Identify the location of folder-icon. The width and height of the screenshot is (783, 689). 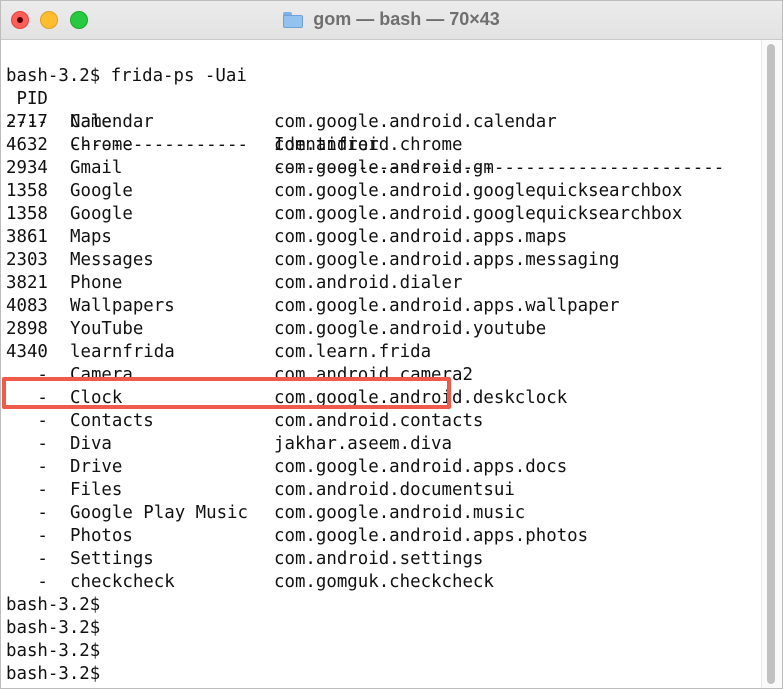
(293, 19).